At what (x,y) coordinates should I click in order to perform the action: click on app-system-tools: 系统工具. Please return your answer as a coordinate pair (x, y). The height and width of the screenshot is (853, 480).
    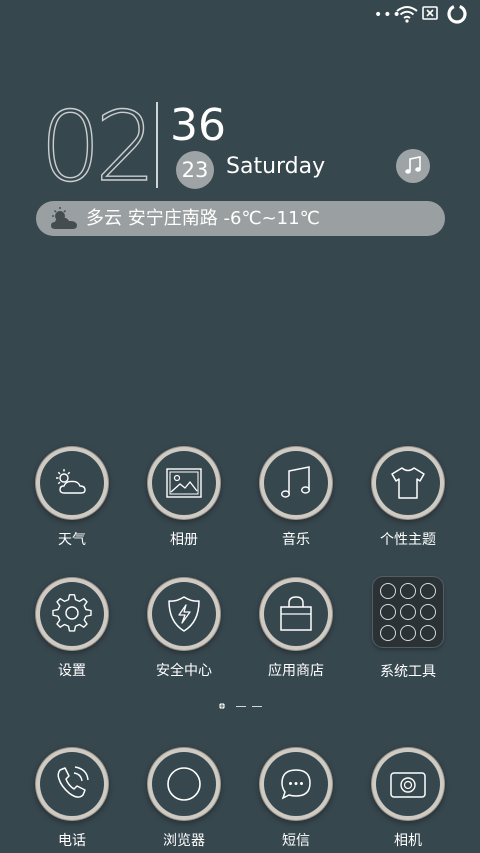
    Looking at the image, I should click on (408, 629).